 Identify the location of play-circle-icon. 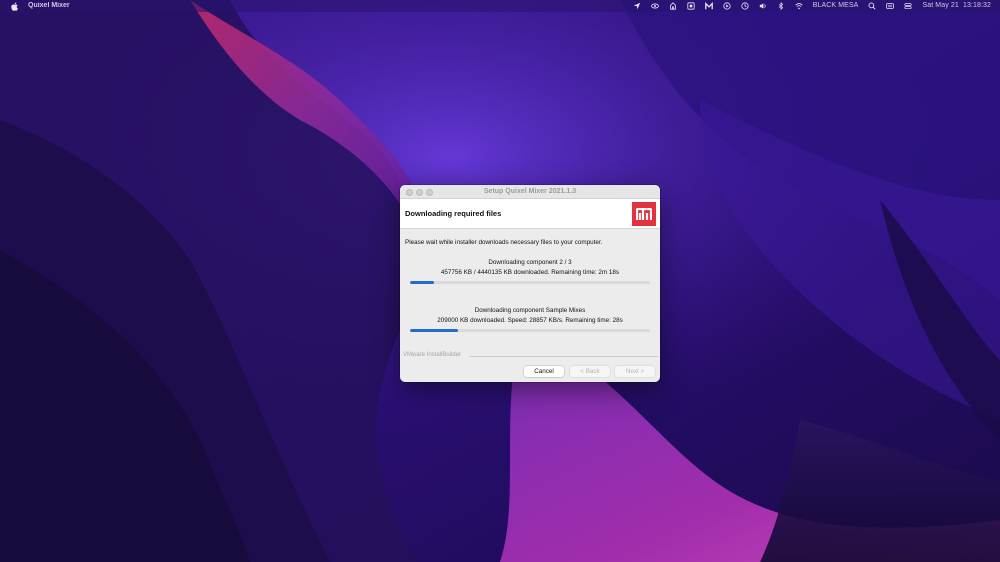
(727, 6).